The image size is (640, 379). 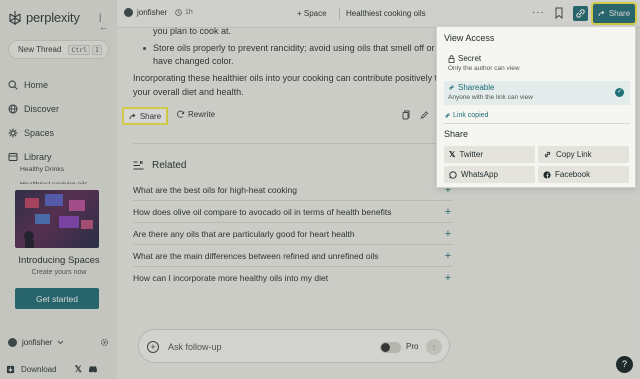 I want to click on share-facebook-button: Facebook, so click(x=583, y=174).